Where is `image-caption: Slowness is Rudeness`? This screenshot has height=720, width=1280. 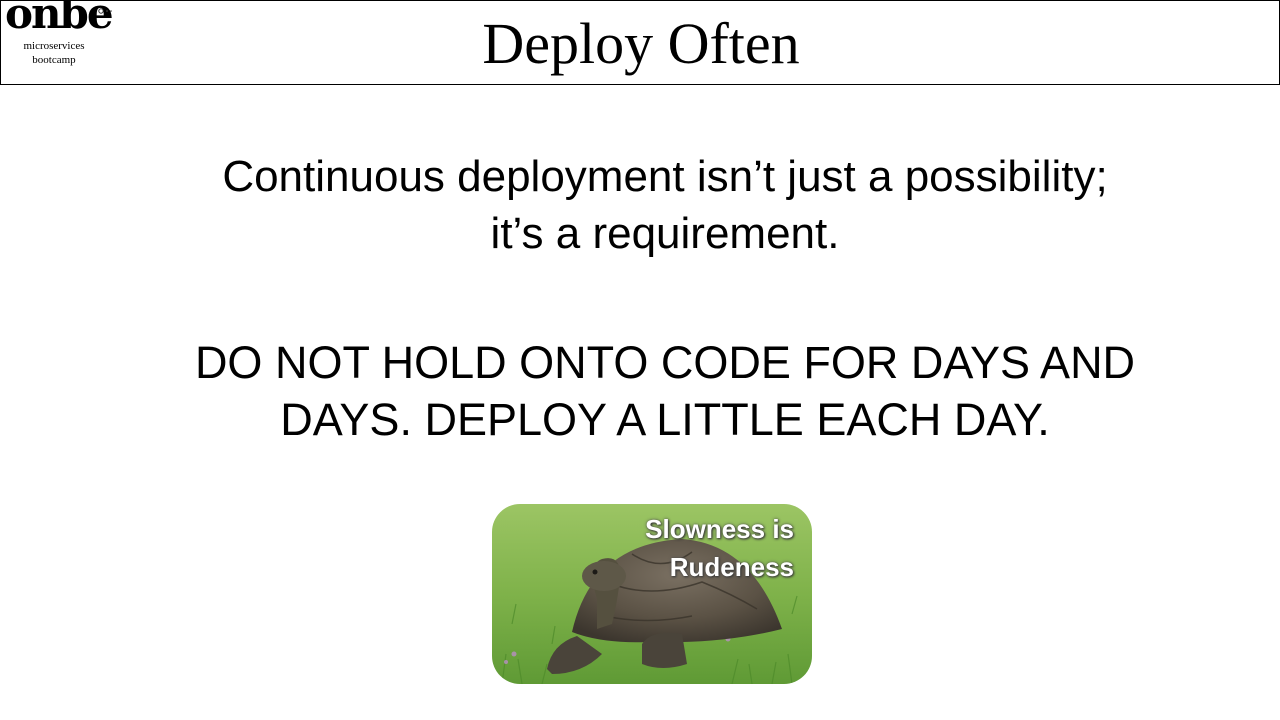 image-caption: Slowness is Rudeness is located at coordinates (719, 548).